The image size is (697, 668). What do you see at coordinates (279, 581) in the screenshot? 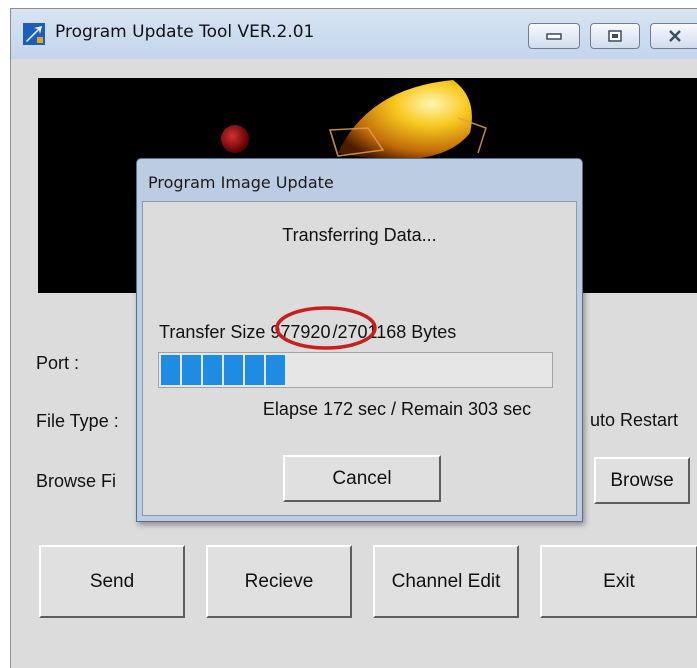
I see `receive-button: Recieve` at bounding box center [279, 581].